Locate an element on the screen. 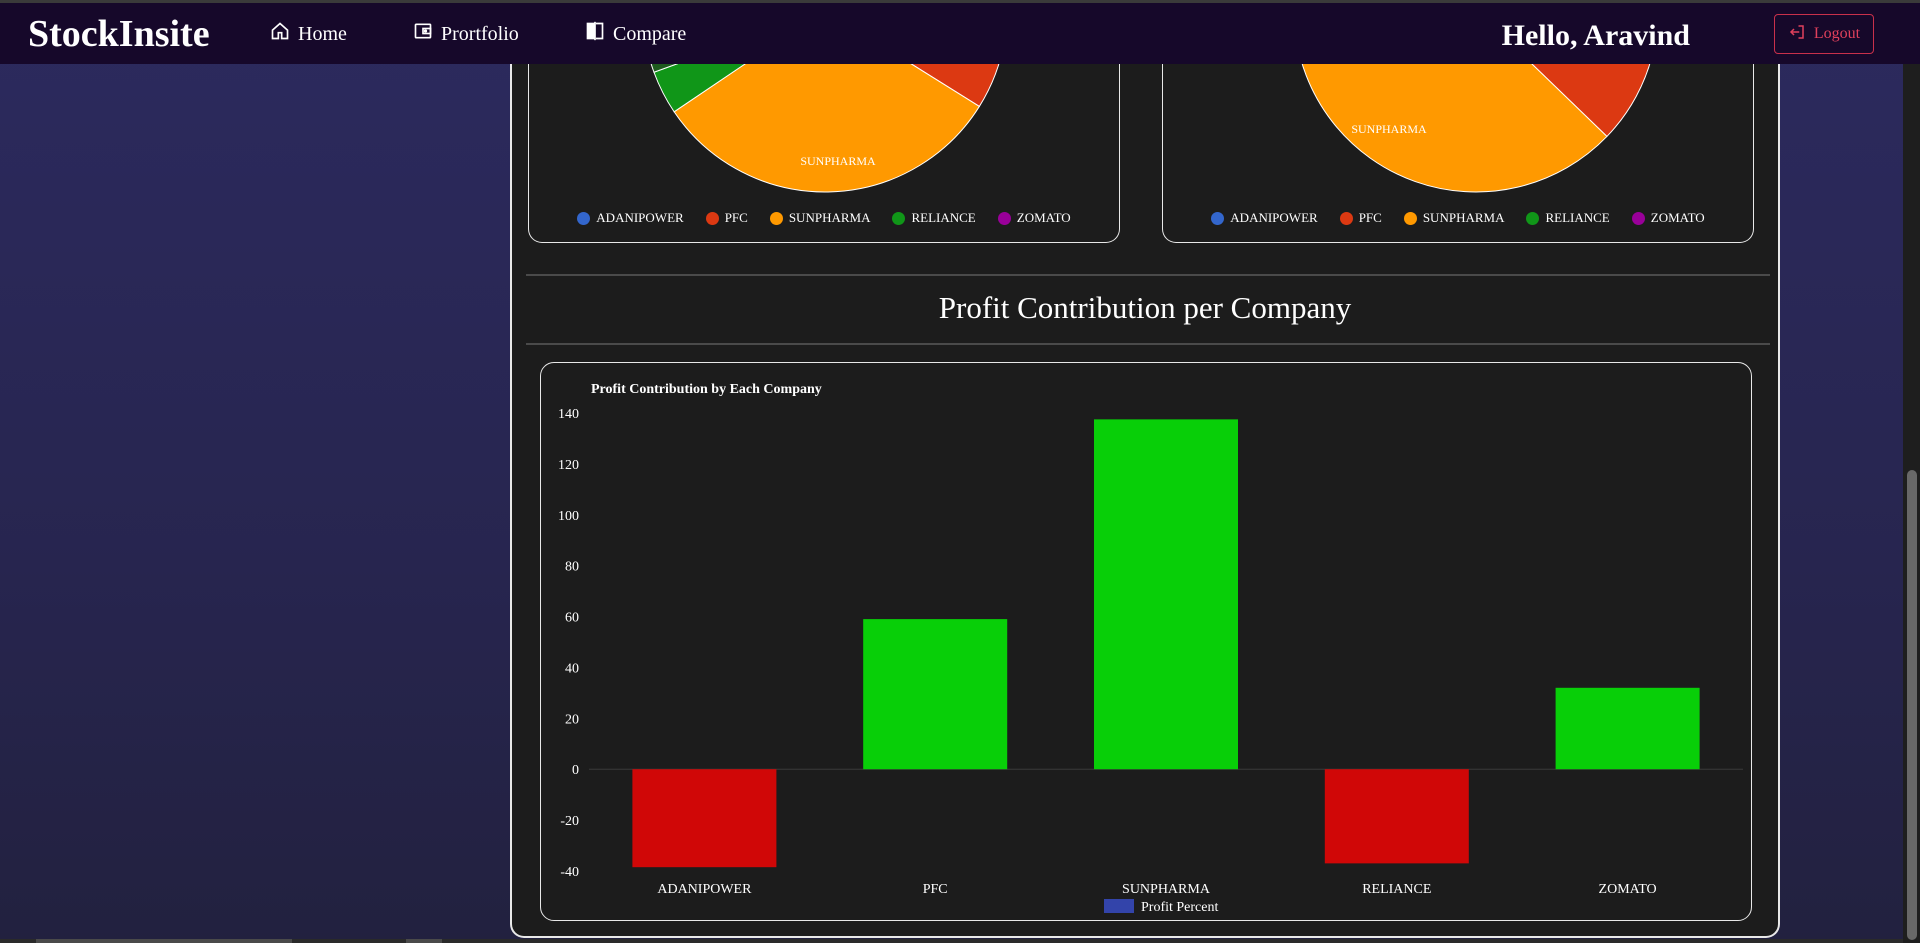 This screenshot has height=943, width=1920. wallet-icon is located at coordinates (423, 34).